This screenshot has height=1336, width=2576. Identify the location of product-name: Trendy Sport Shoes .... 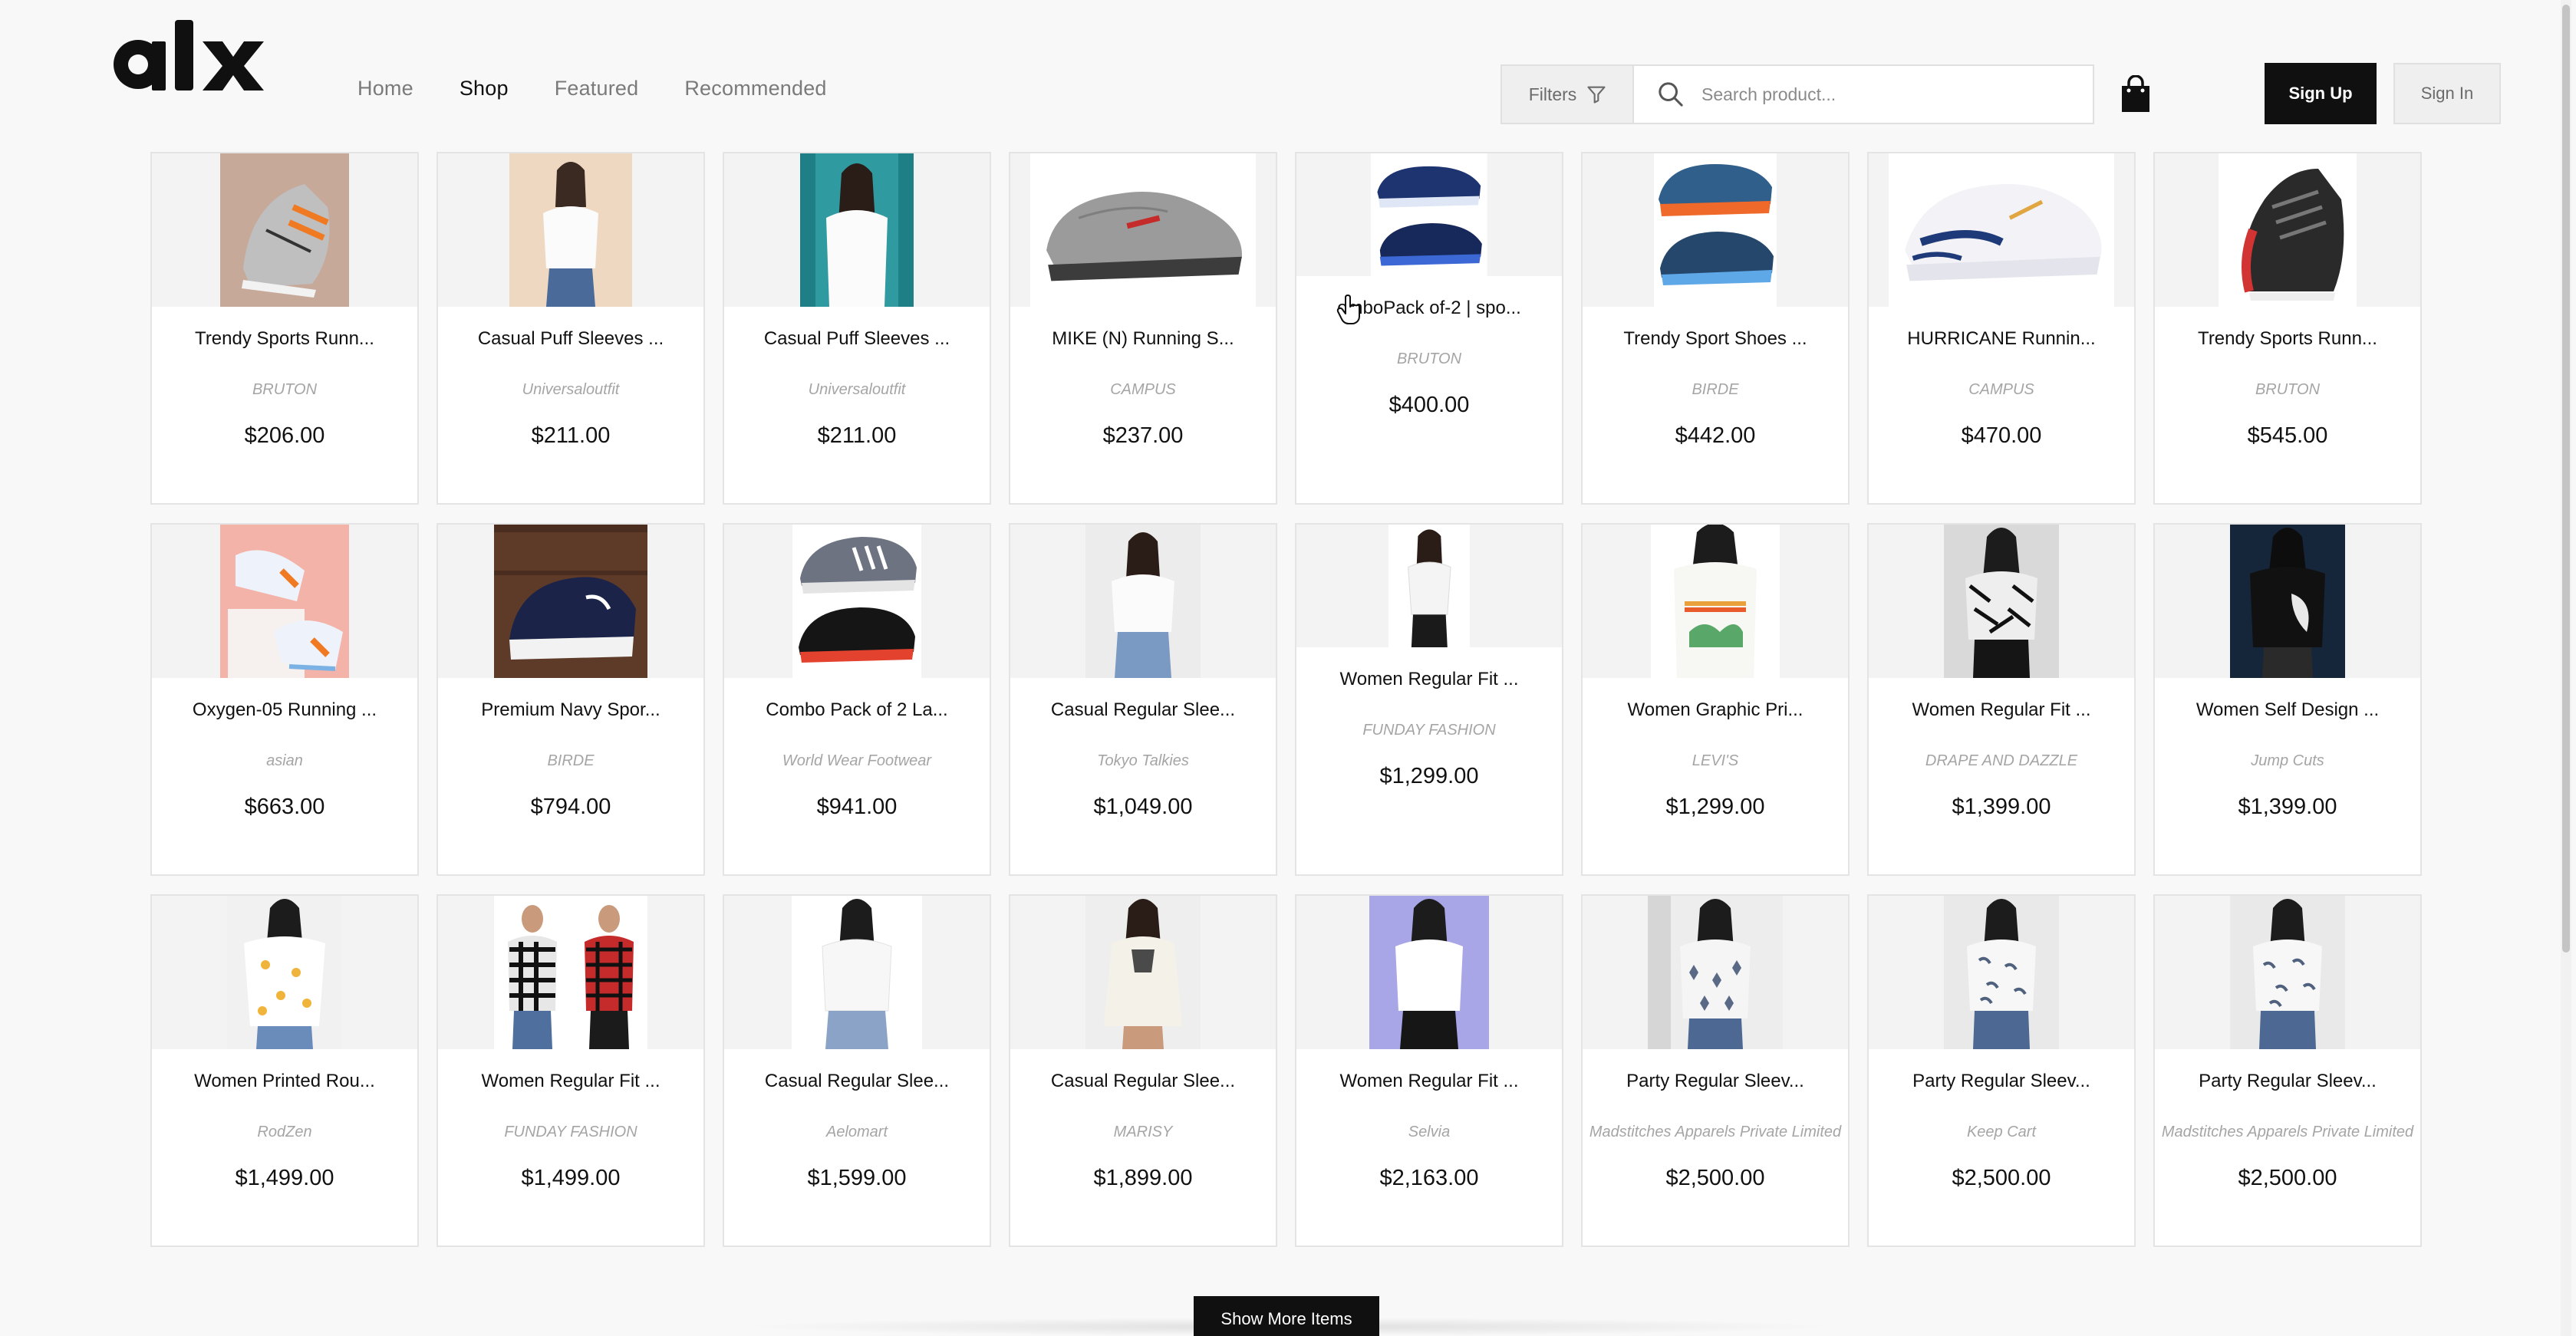
(1715, 338).